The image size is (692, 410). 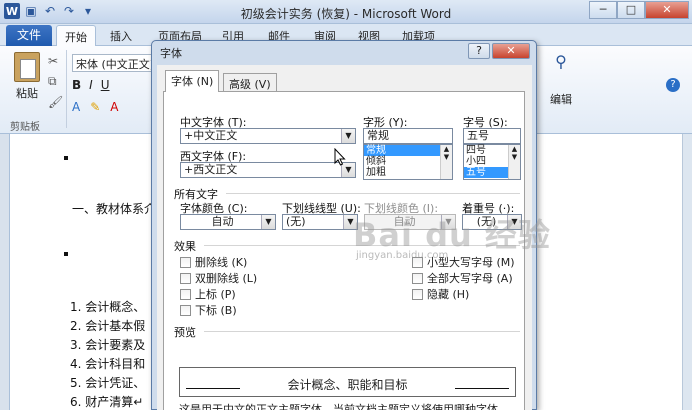 I want to click on size-list: 四号 小四 五号 ▲ ▼, so click(x=492, y=162).